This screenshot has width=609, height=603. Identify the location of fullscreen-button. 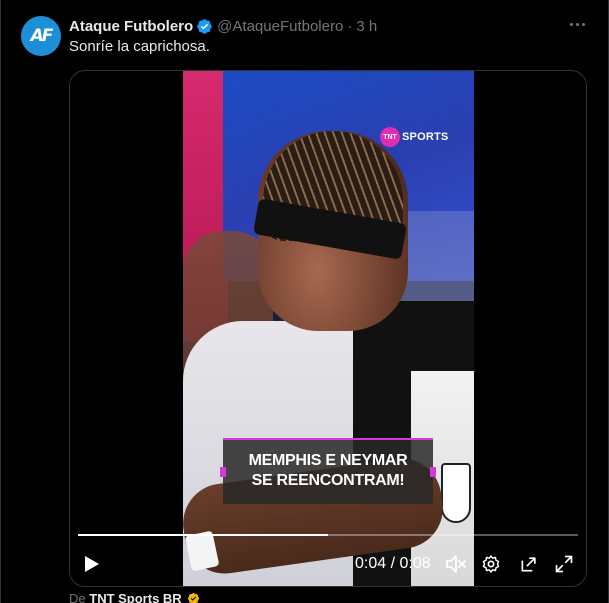
(564, 564).